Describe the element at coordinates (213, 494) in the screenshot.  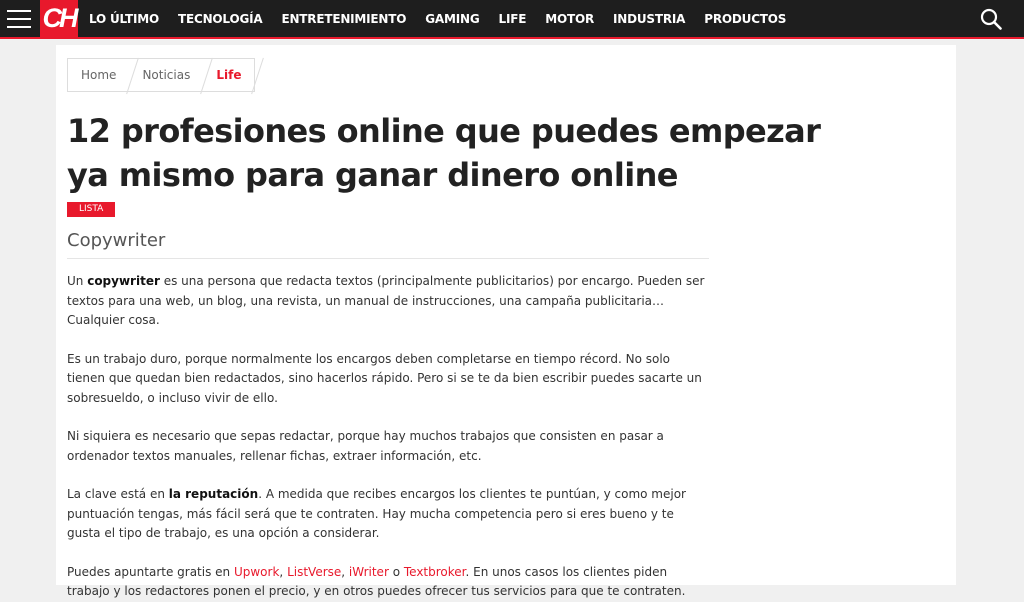
I see `bold-term: la reputación` at that location.